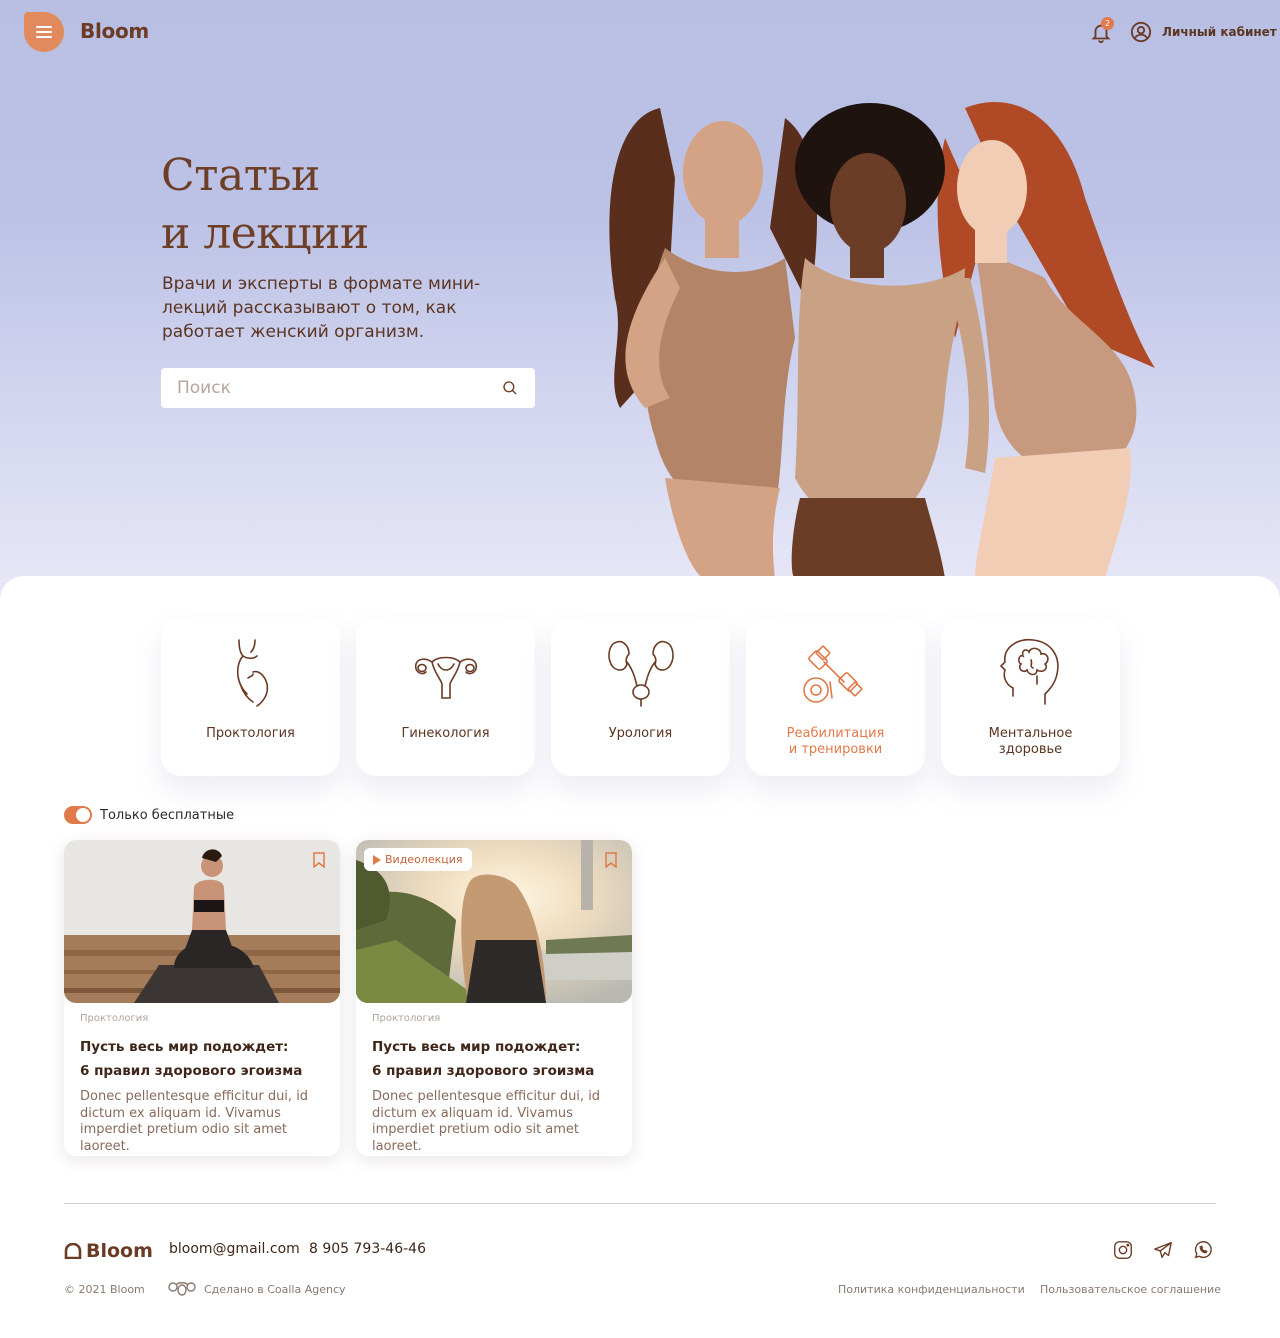  Describe the element at coordinates (240, 175) in the screenshot. I see `page-title-line-1: Статьи` at that location.